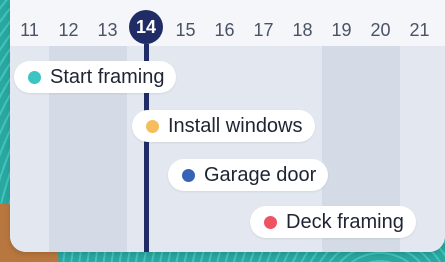 The width and height of the screenshot is (445, 262). Describe the element at coordinates (224, 30) in the screenshot. I see `day-label: 16` at that location.